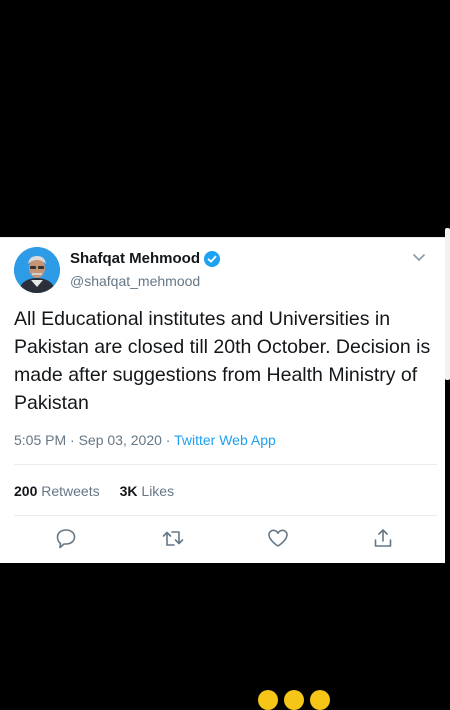 The height and width of the screenshot is (710, 450). I want to click on retweets-count: 200, so click(26, 491).